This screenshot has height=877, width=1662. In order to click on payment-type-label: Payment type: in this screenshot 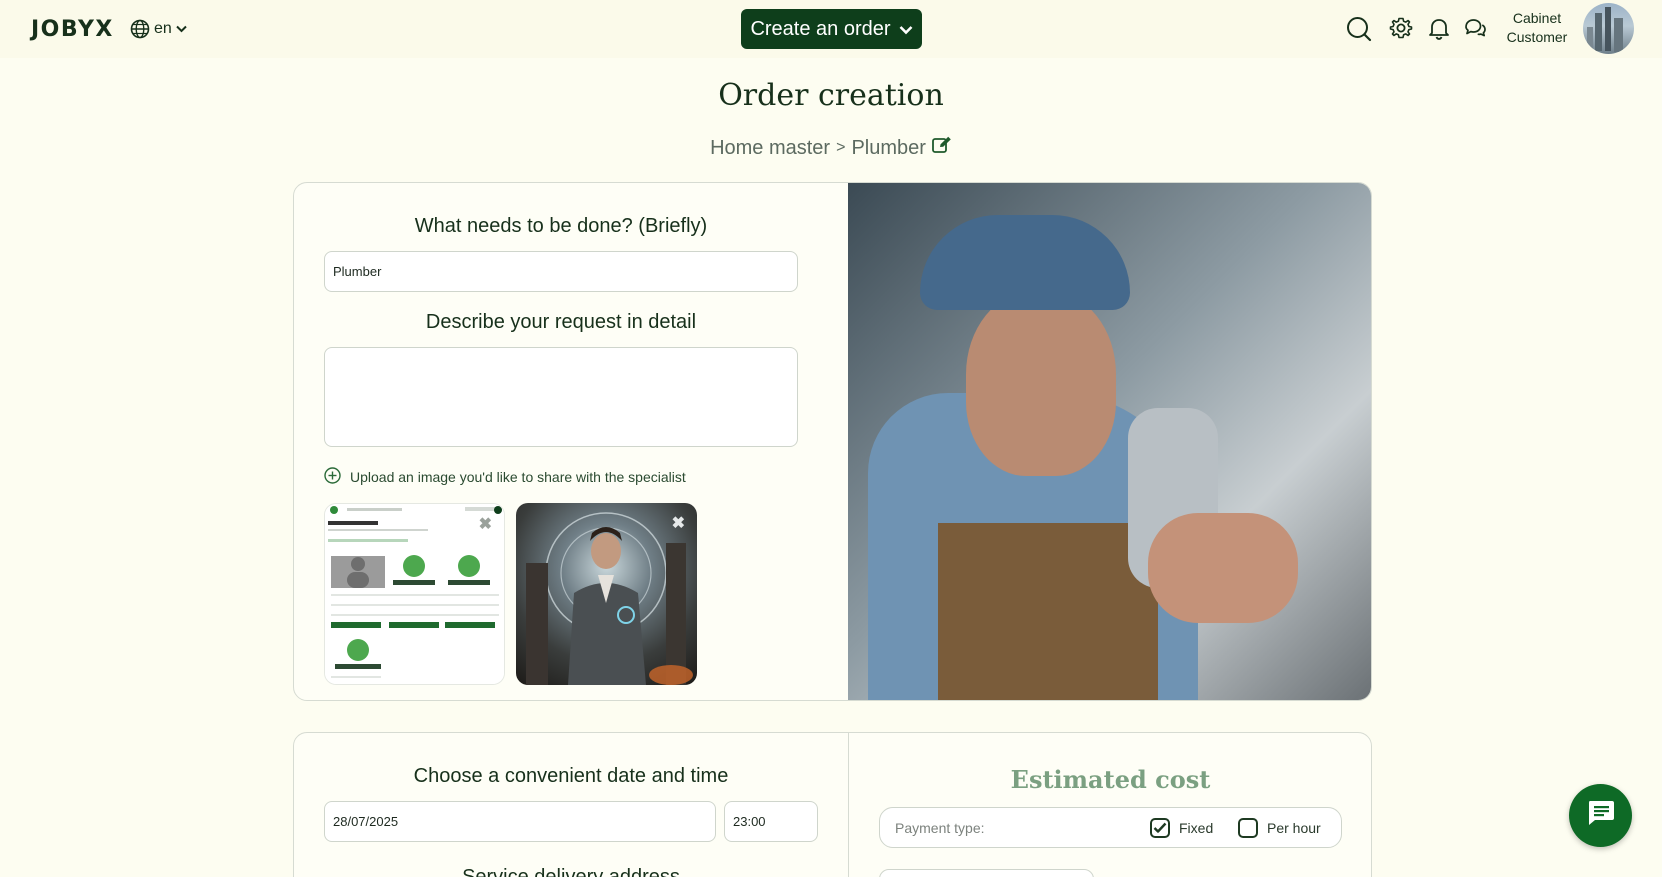, I will do `click(940, 828)`.